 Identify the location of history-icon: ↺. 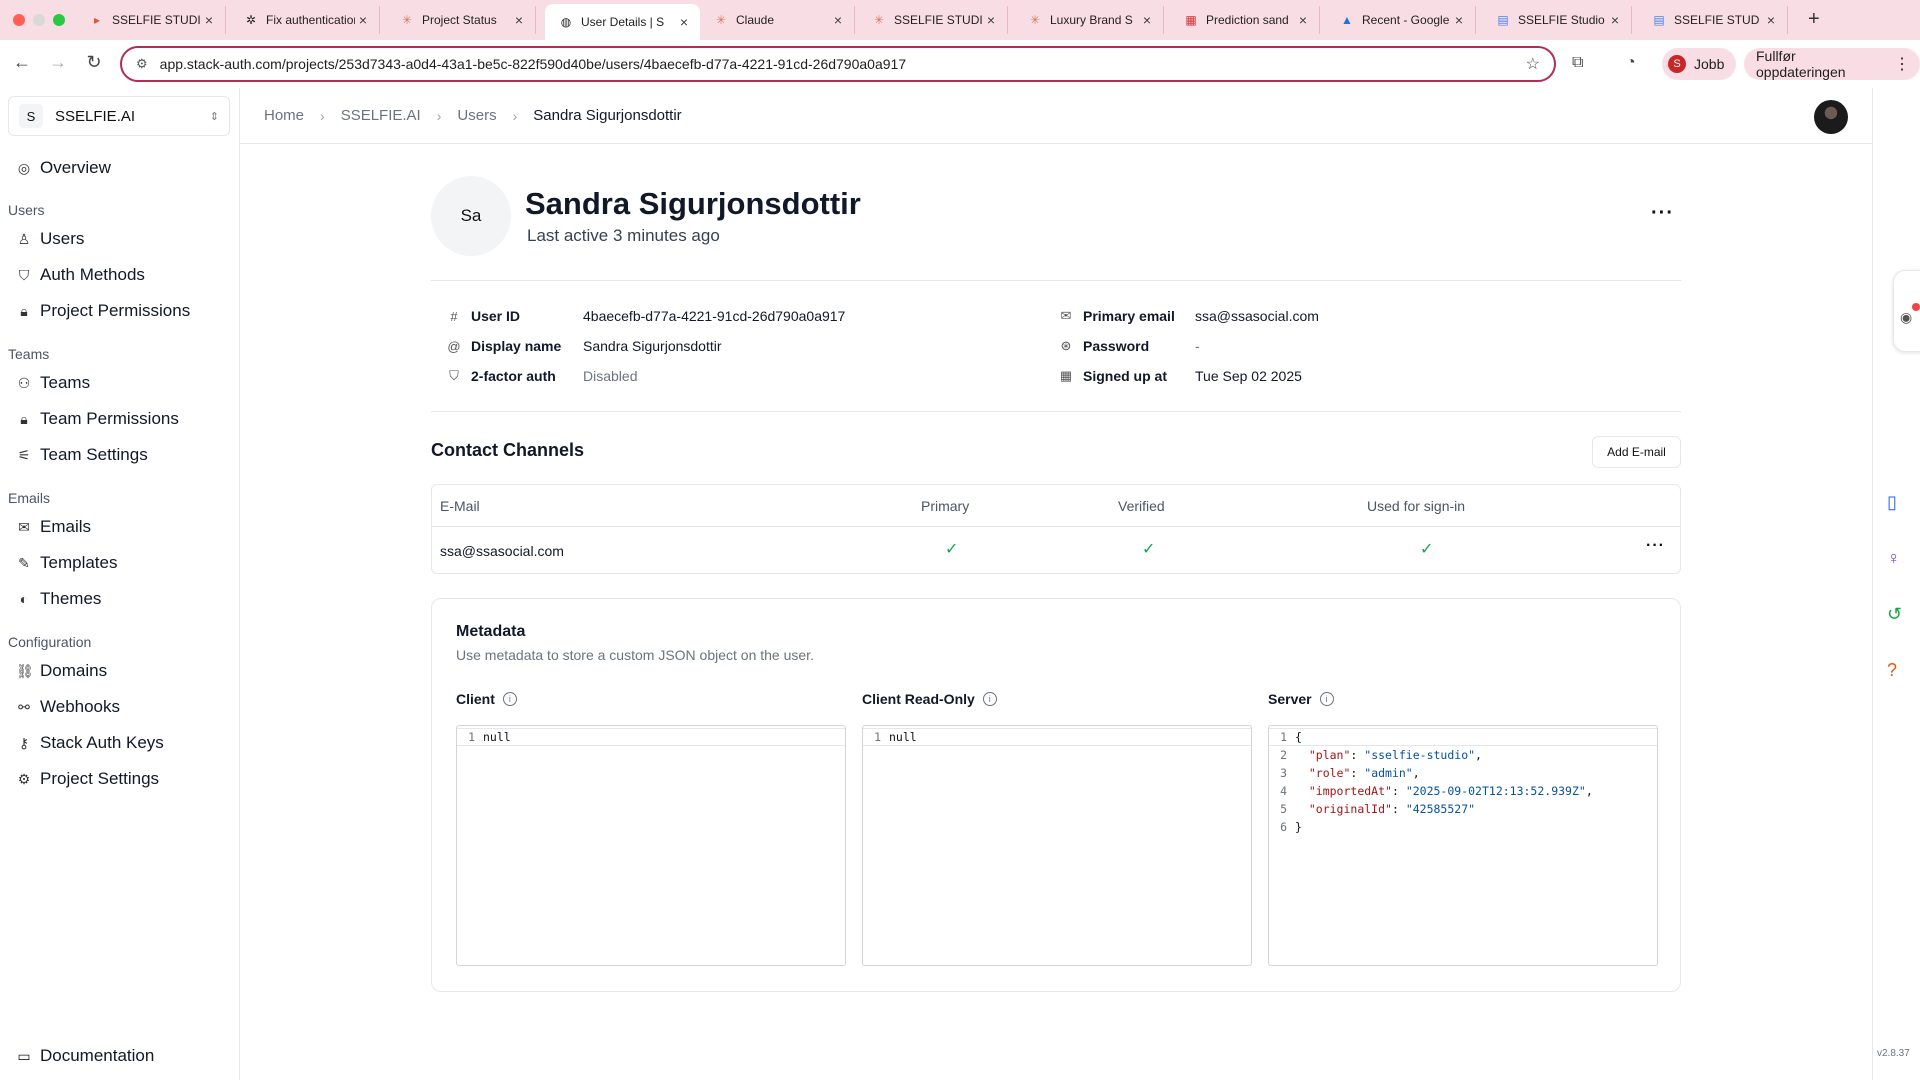
(1894, 614).